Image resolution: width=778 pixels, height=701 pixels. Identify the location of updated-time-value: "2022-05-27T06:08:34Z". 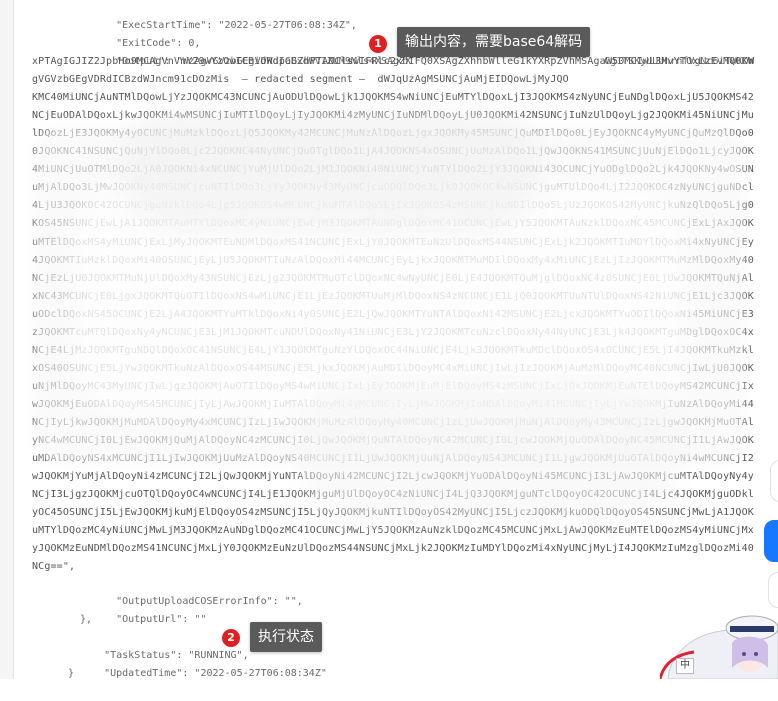
(260, 673).